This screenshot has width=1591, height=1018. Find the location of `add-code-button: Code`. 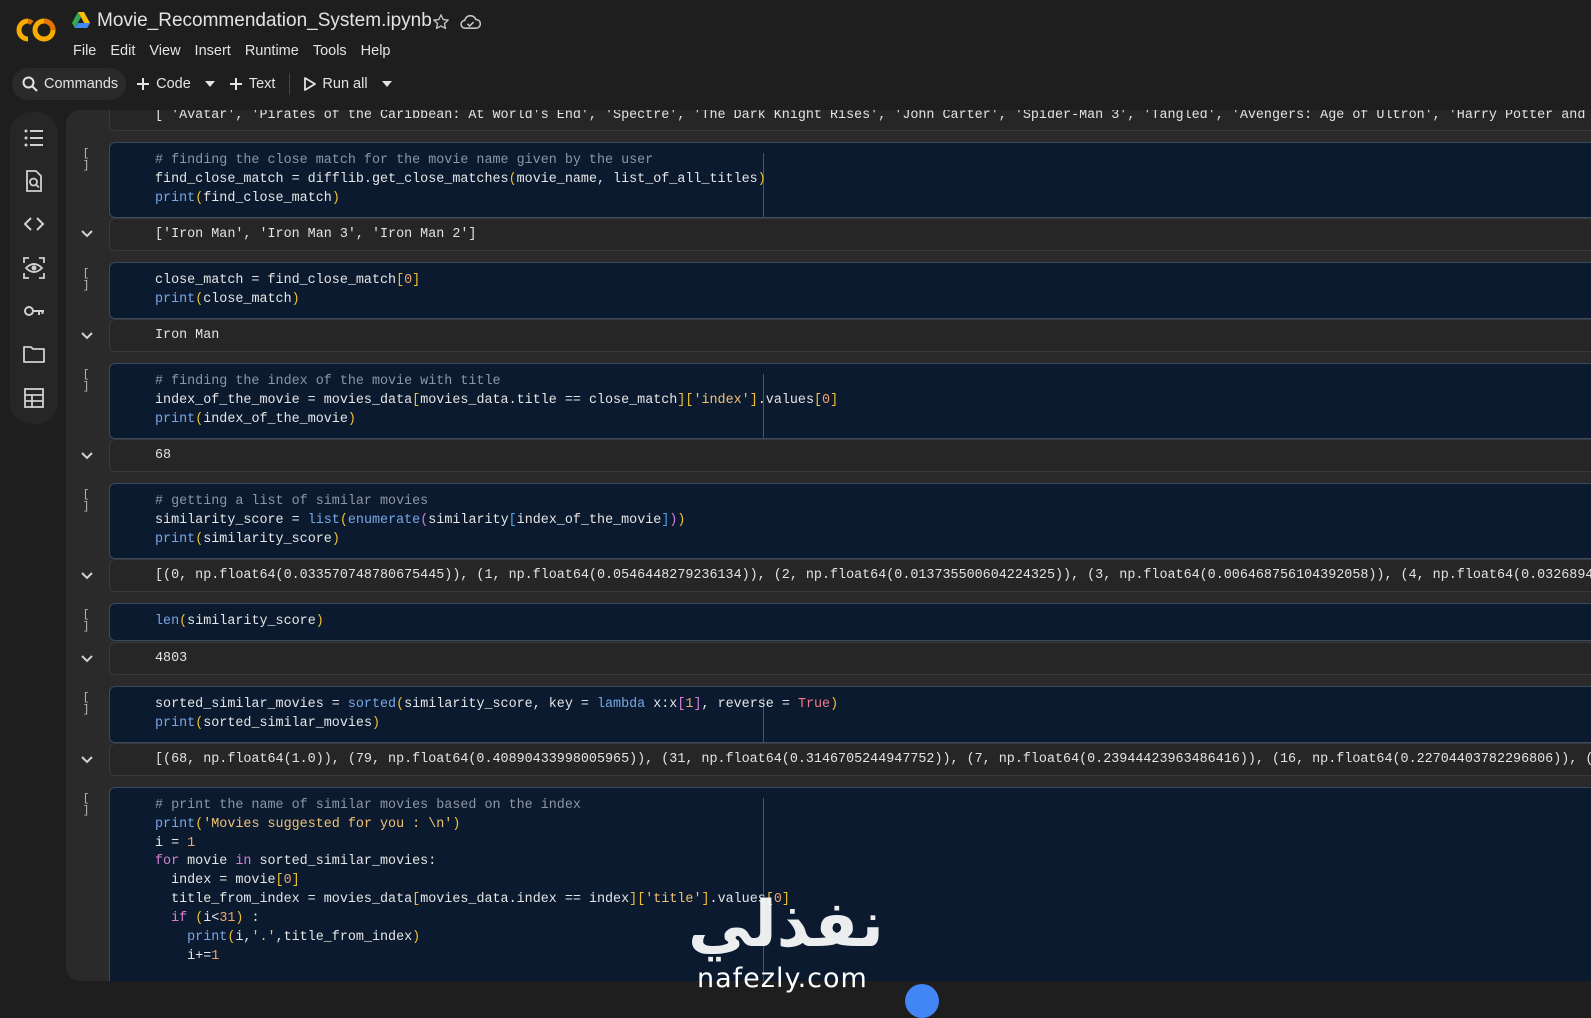

add-code-button: Code is located at coordinates (163, 84).